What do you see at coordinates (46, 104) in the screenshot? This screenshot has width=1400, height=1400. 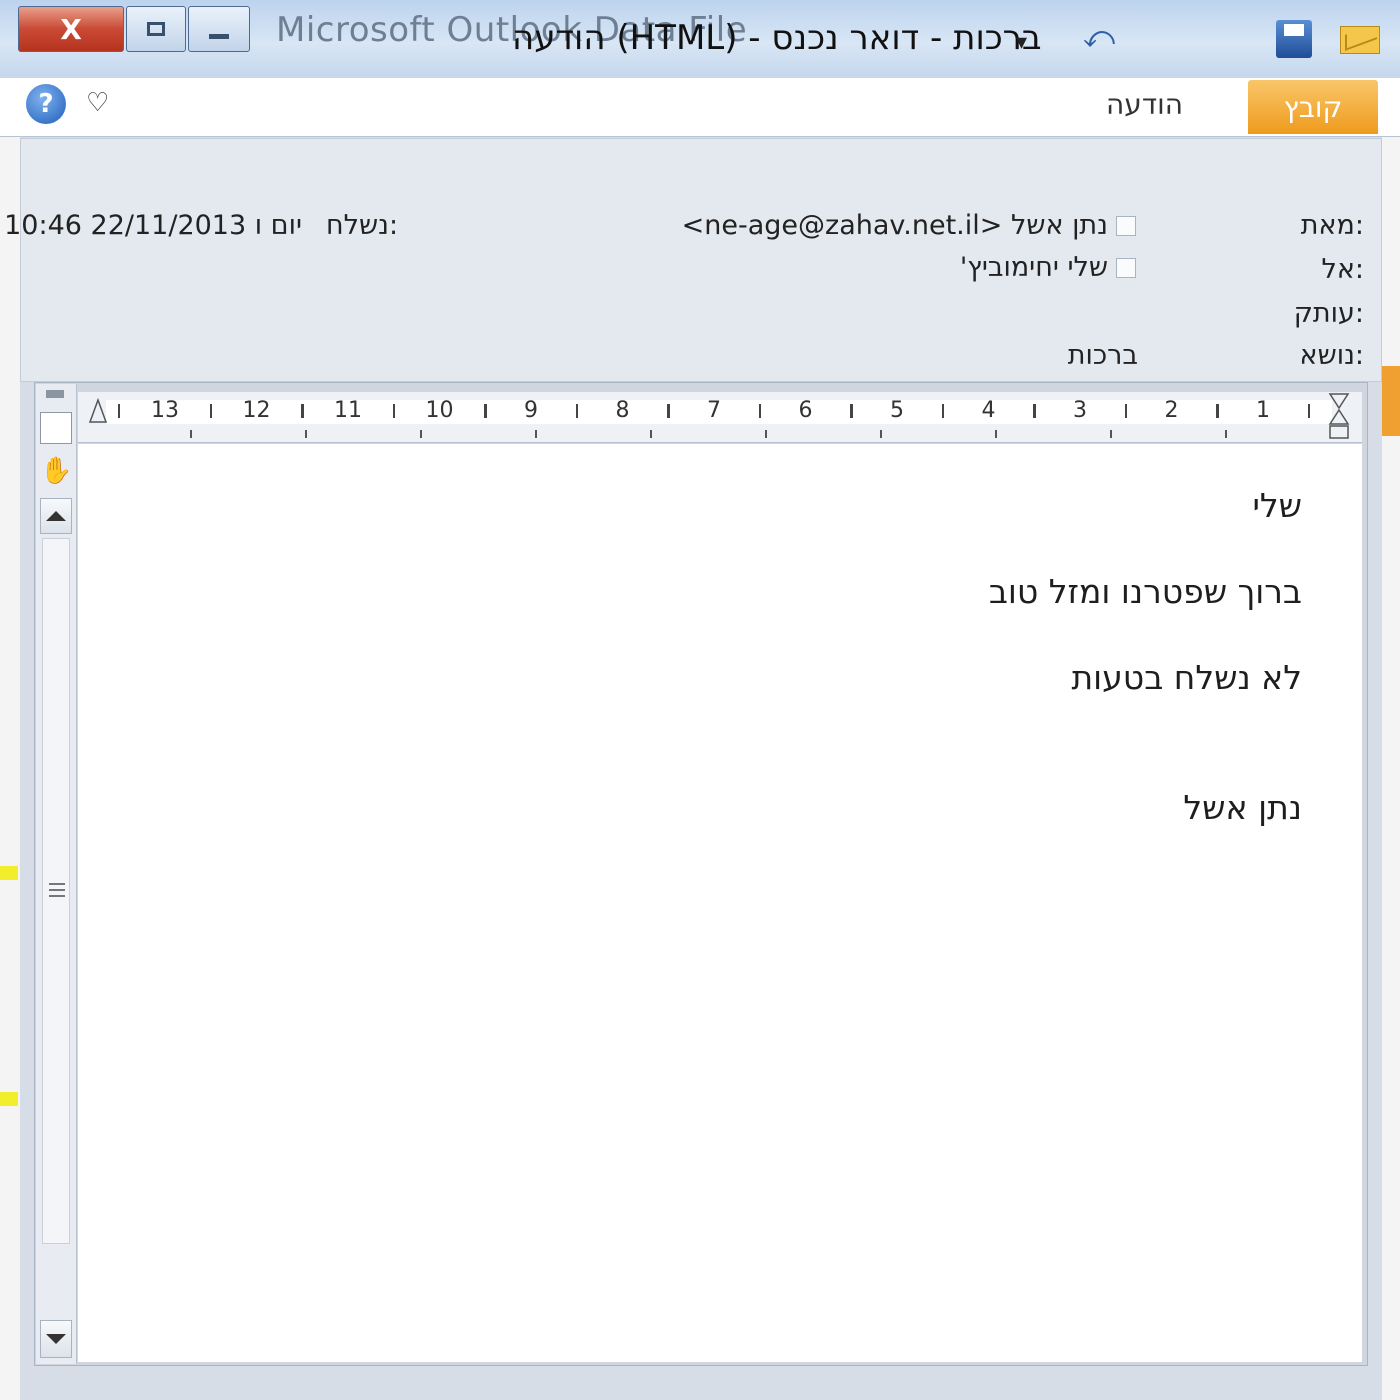 I see `help-icon: ?` at bounding box center [46, 104].